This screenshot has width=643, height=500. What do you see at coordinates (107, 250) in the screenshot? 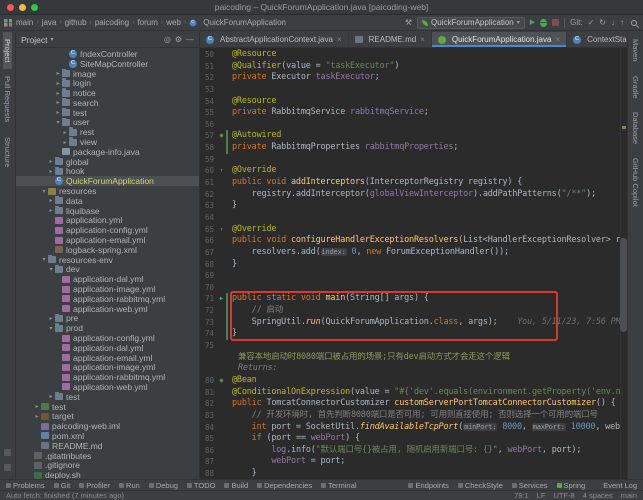
I see `tree-item: logback-spring.xml` at bounding box center [107, 250].